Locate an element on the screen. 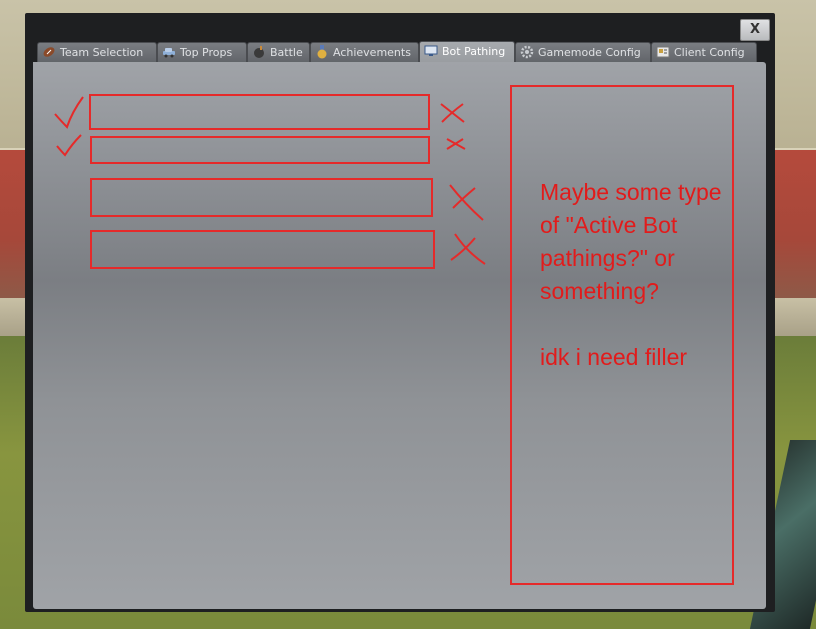  tab-bot-pathing: Bot Pathing is located at coordinates (467, 52).